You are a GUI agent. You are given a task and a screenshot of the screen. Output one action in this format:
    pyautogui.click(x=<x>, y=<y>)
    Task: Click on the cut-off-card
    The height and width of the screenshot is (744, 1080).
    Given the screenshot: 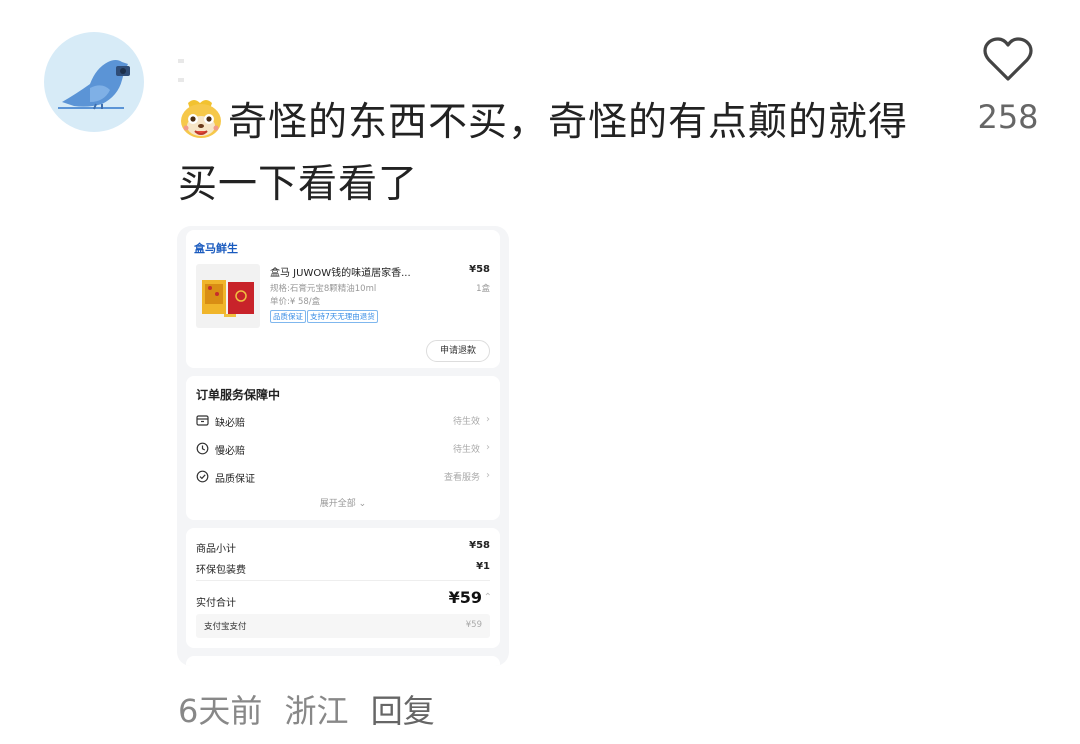 What is the action you would take?
    pyautogui.click(x=343, y=661)
    